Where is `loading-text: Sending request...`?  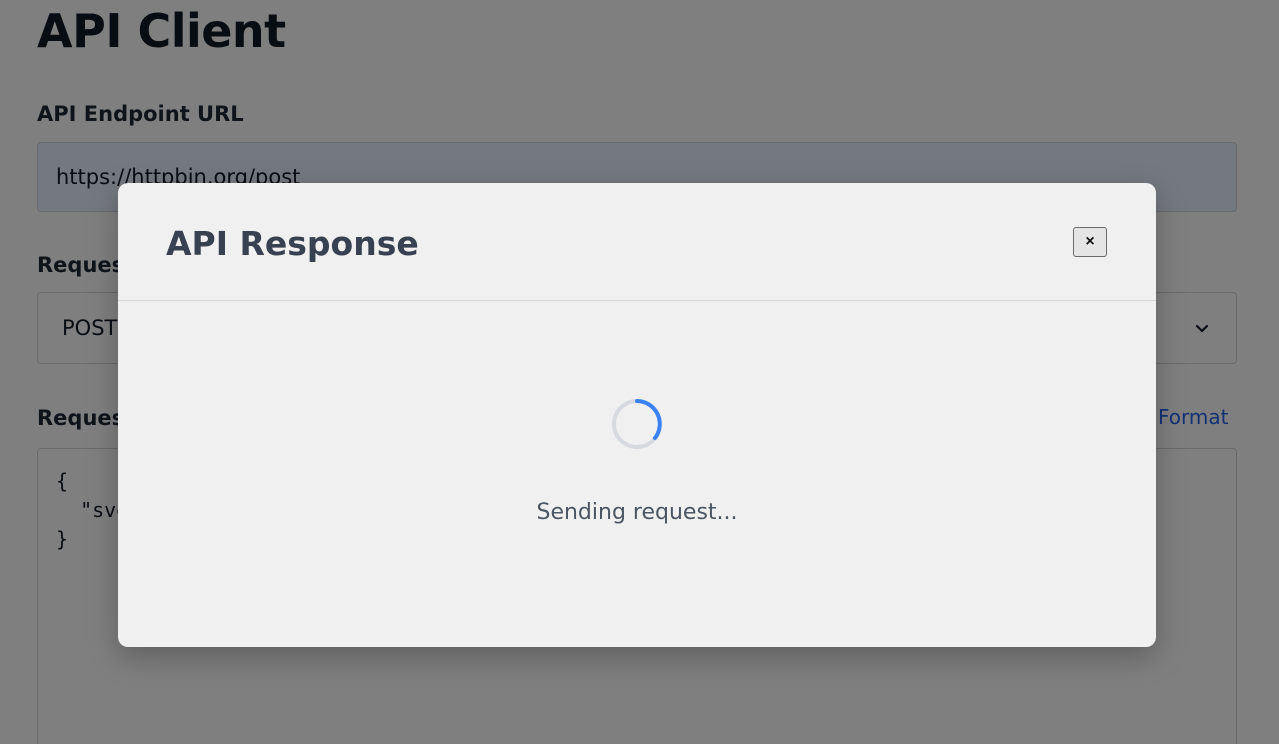
loading-text: Sending request... is located at coordinates (637, 512).